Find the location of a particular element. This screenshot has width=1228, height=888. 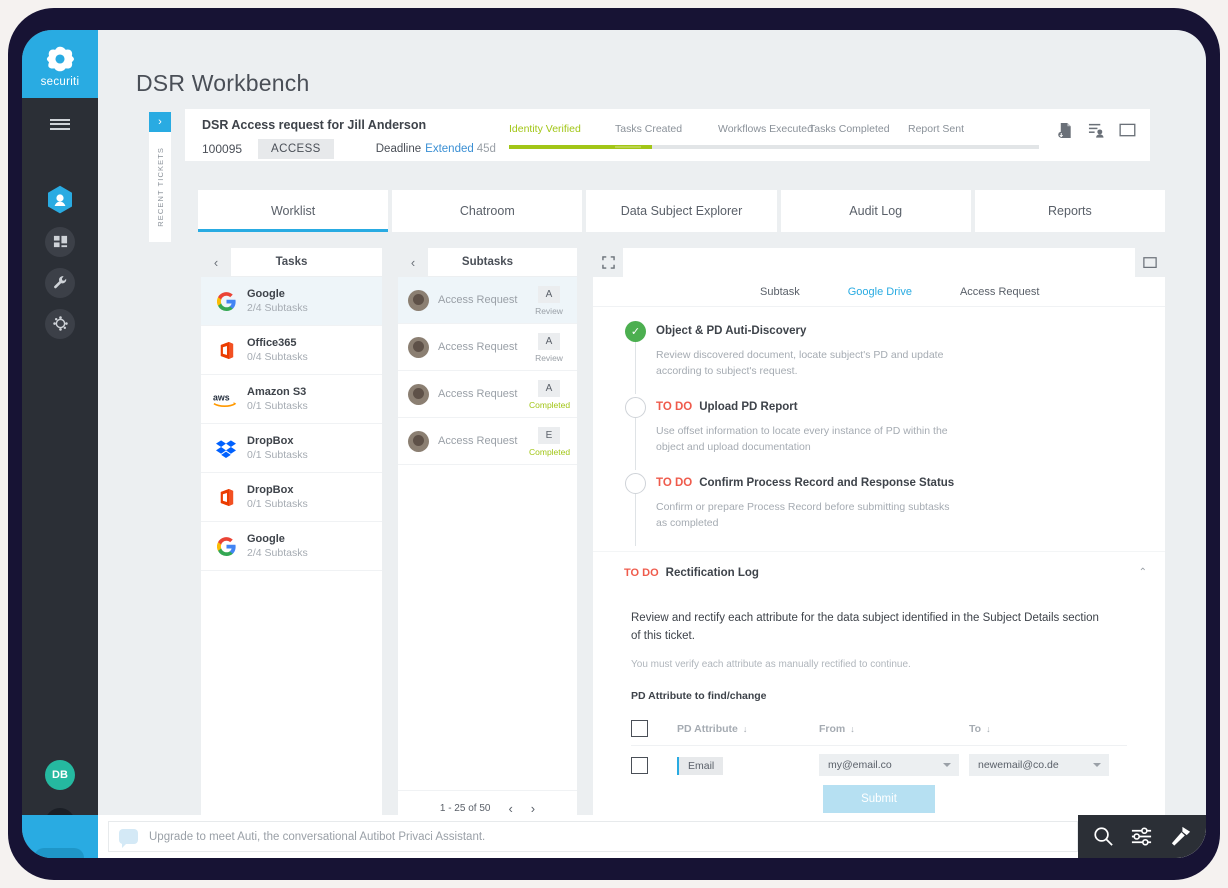

brand-logo: securiti is located at coordinates (60, 64).